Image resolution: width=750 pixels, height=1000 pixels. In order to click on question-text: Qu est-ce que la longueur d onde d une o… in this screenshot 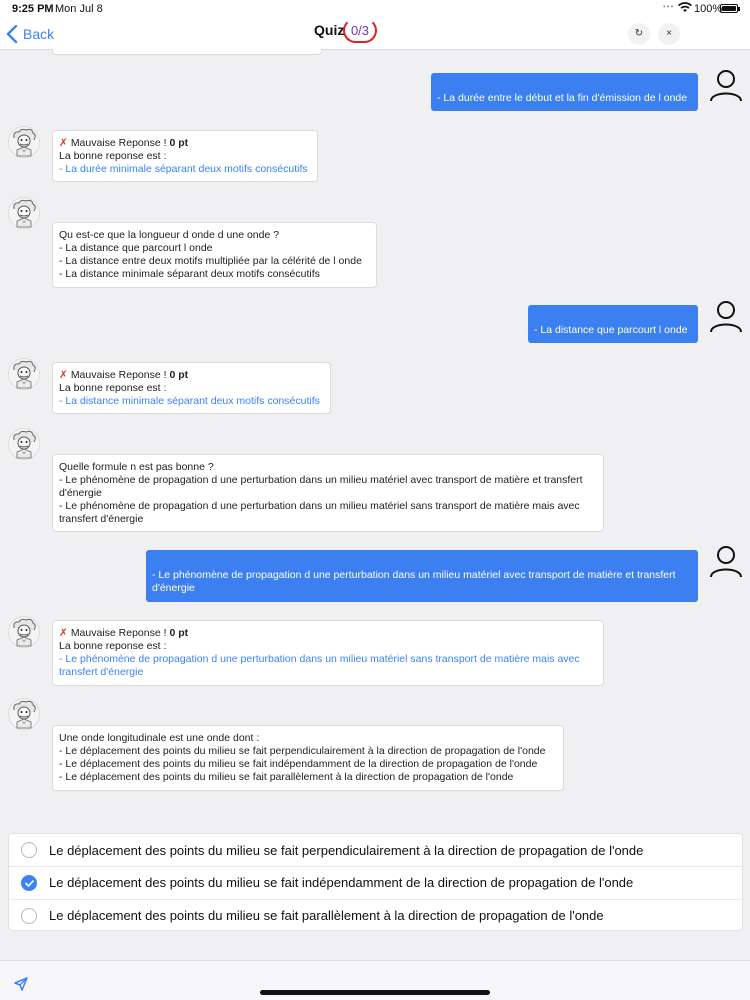, I will do `click(169, 235)`.